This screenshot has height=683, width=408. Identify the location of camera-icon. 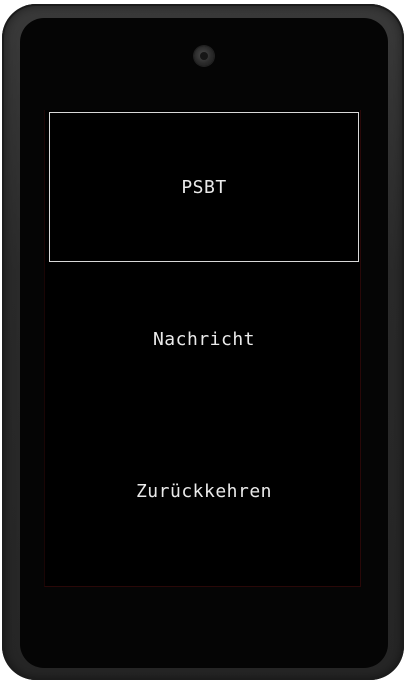
(204, 56).